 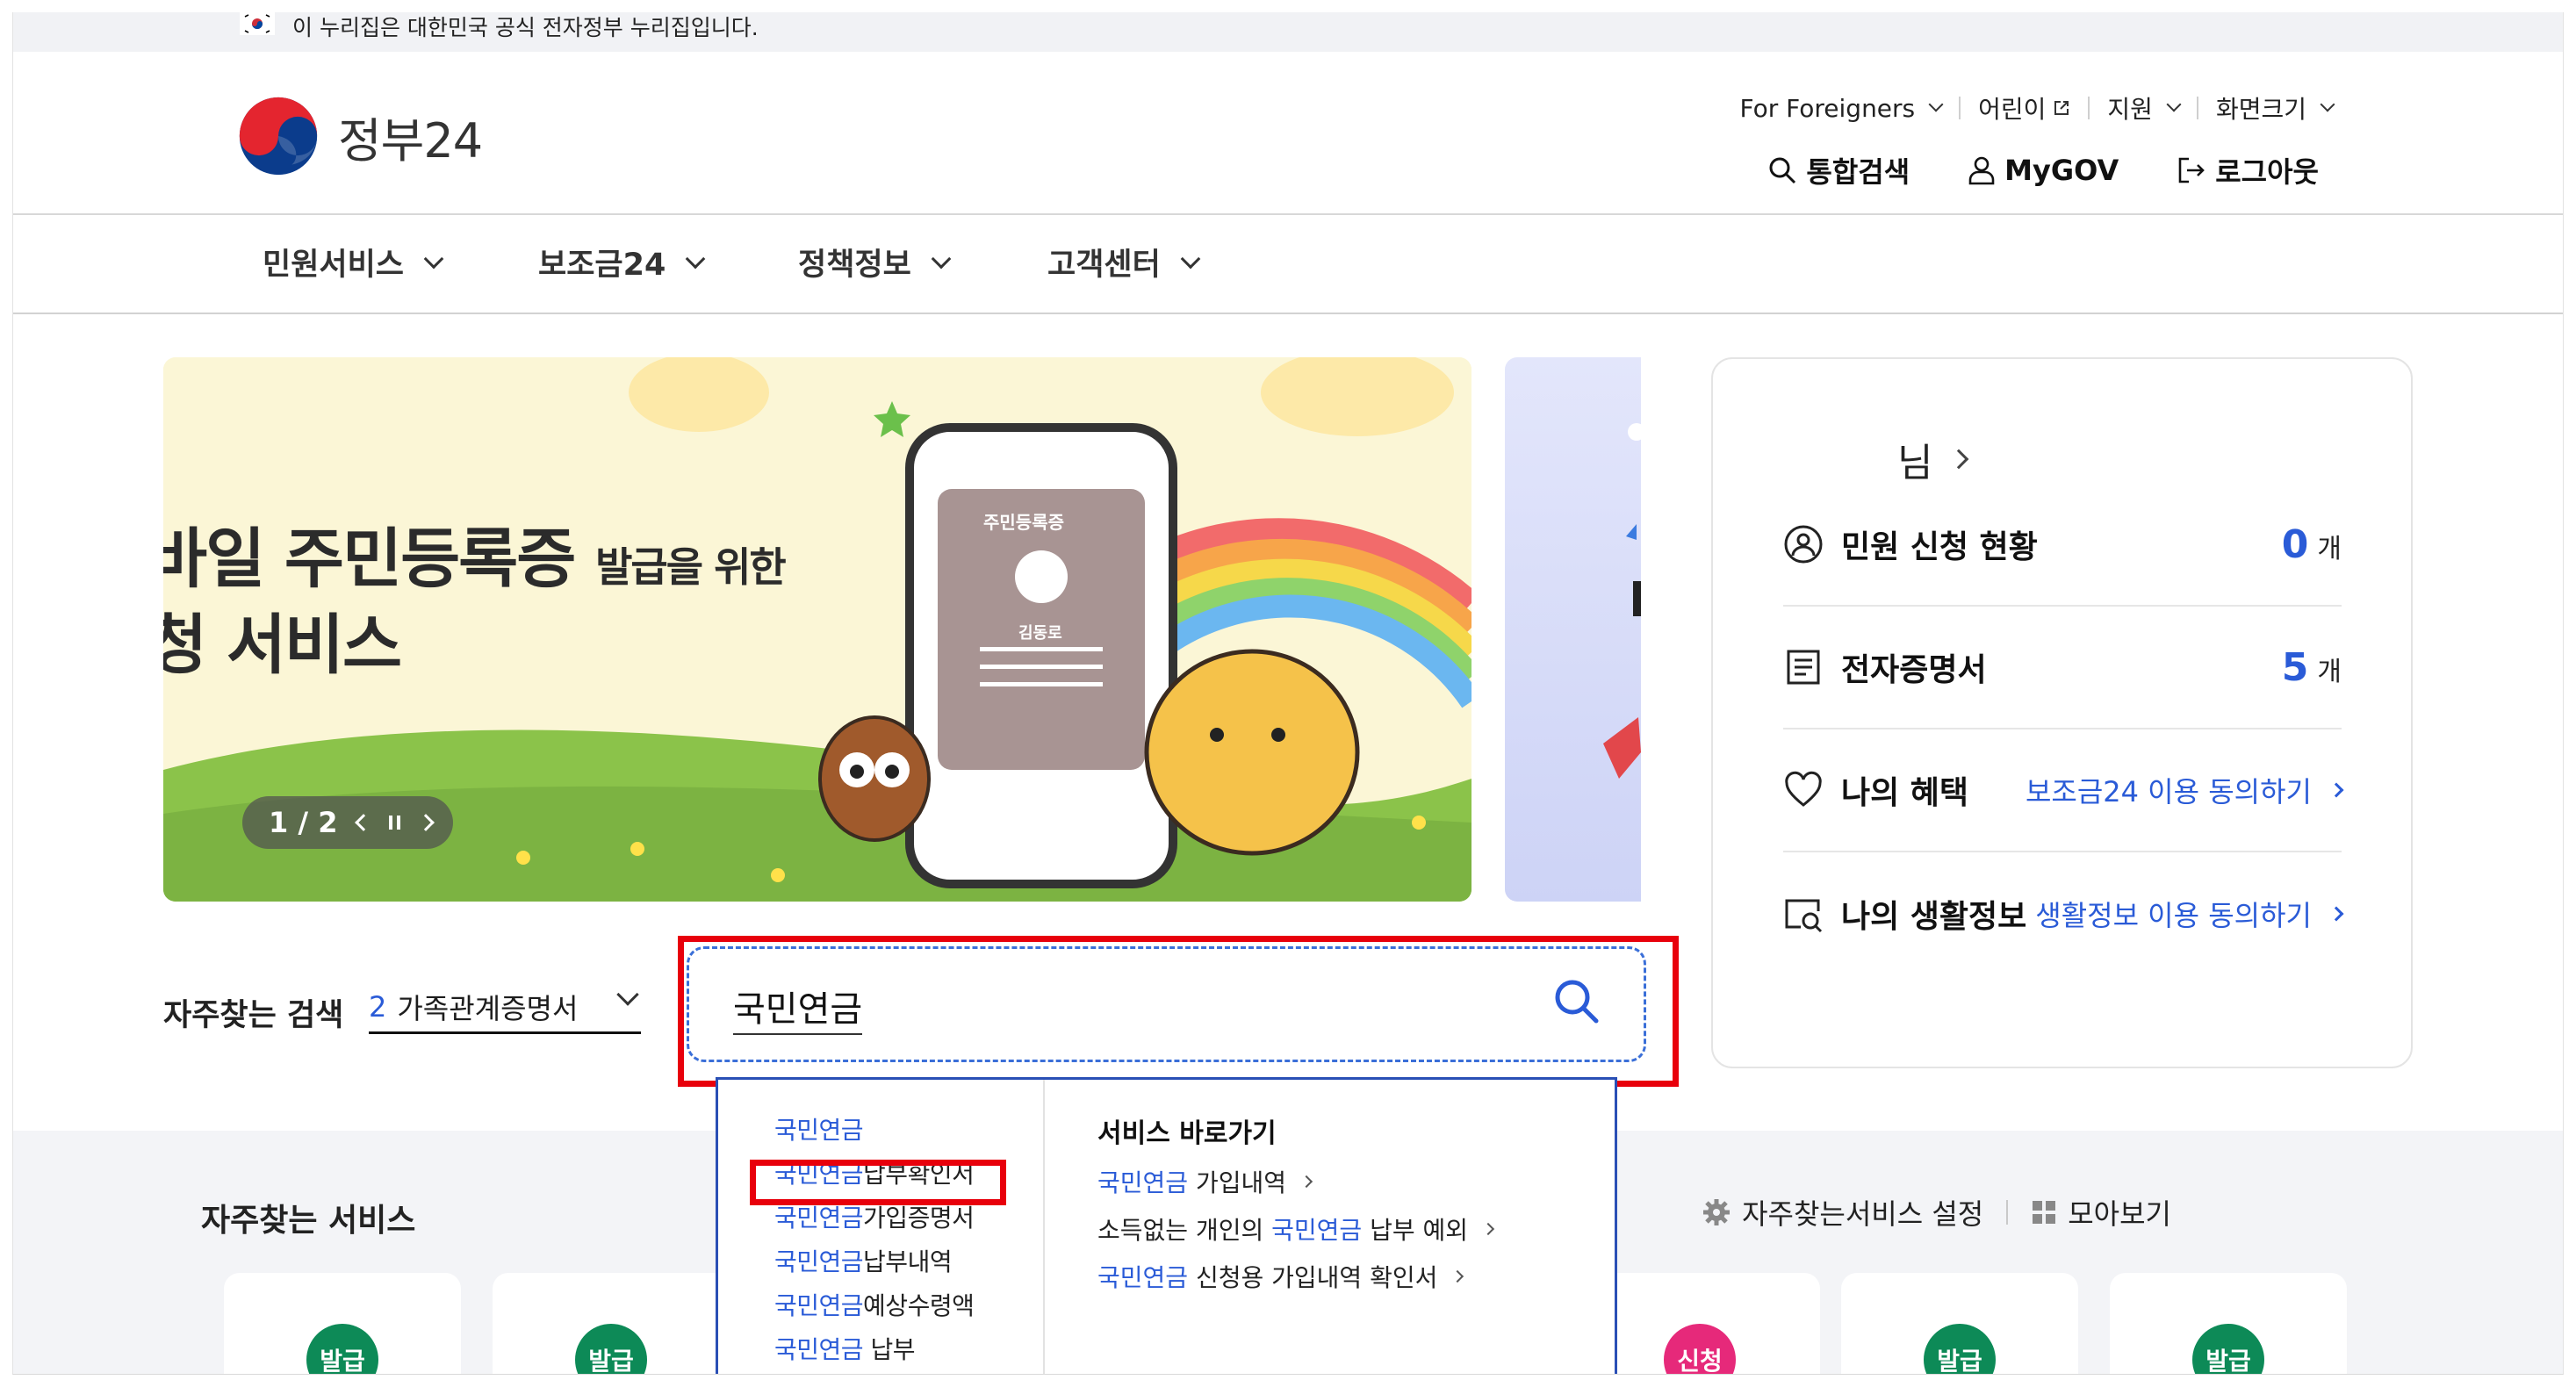 What do you see at coordinates (1803, 544) in the screenshot?
I see `user-circle-icon` at bounding box center [1803, 544].